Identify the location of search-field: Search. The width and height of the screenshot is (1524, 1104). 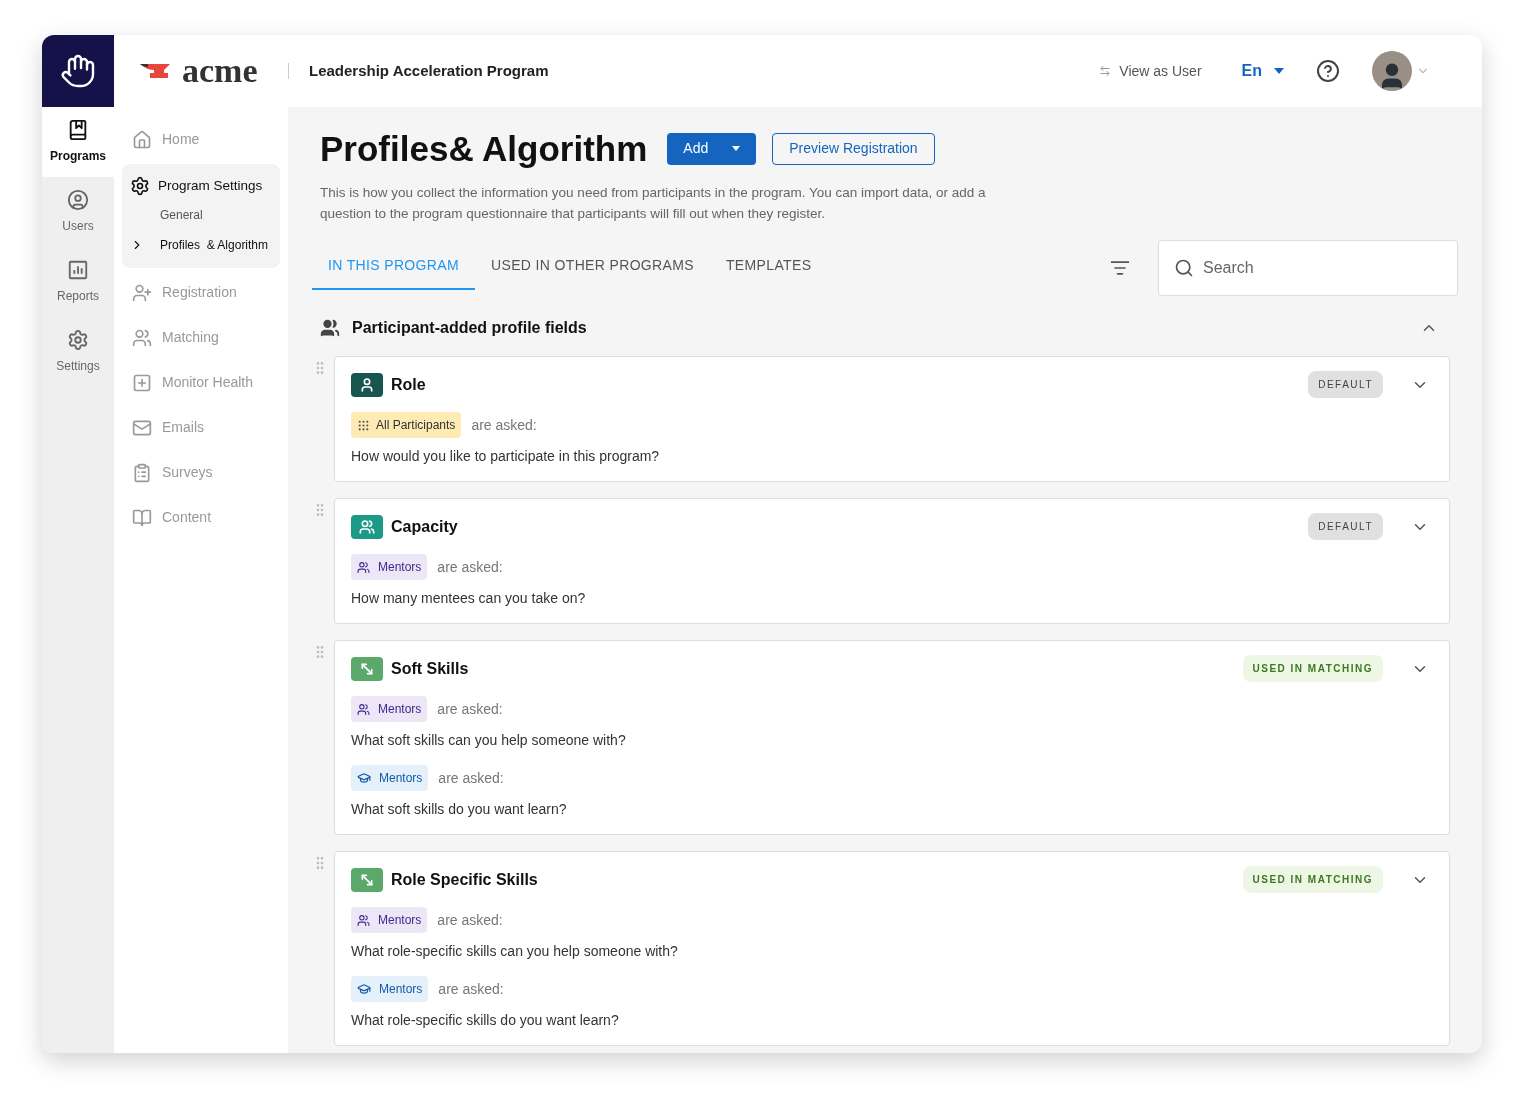
(1308, 268).